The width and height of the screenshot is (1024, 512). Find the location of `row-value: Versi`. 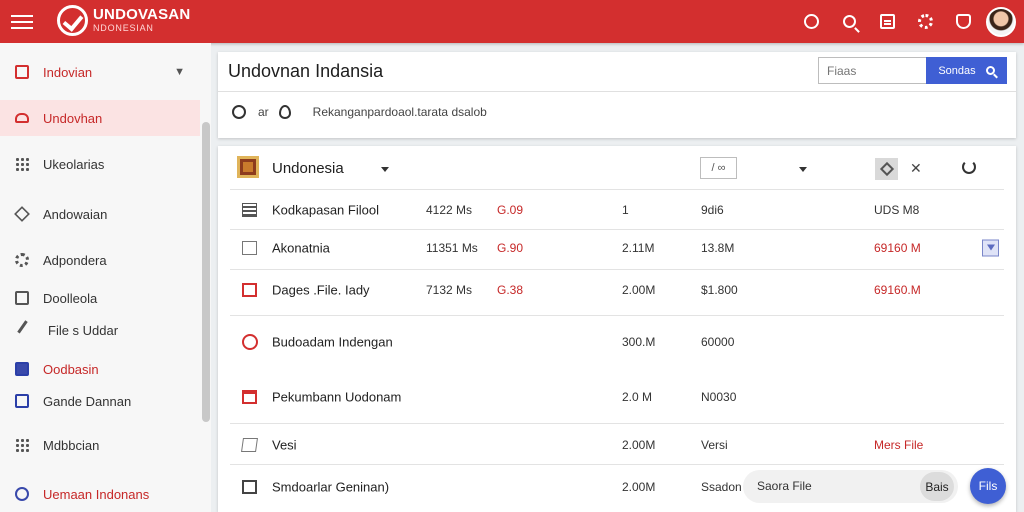

row-value: Versi is located at coordinates (714, 445).